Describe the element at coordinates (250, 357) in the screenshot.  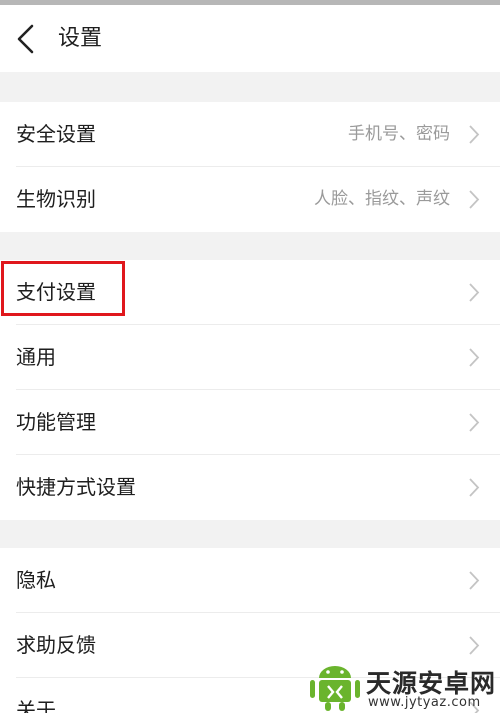
I see `settings-item-general: 通用` at that location.